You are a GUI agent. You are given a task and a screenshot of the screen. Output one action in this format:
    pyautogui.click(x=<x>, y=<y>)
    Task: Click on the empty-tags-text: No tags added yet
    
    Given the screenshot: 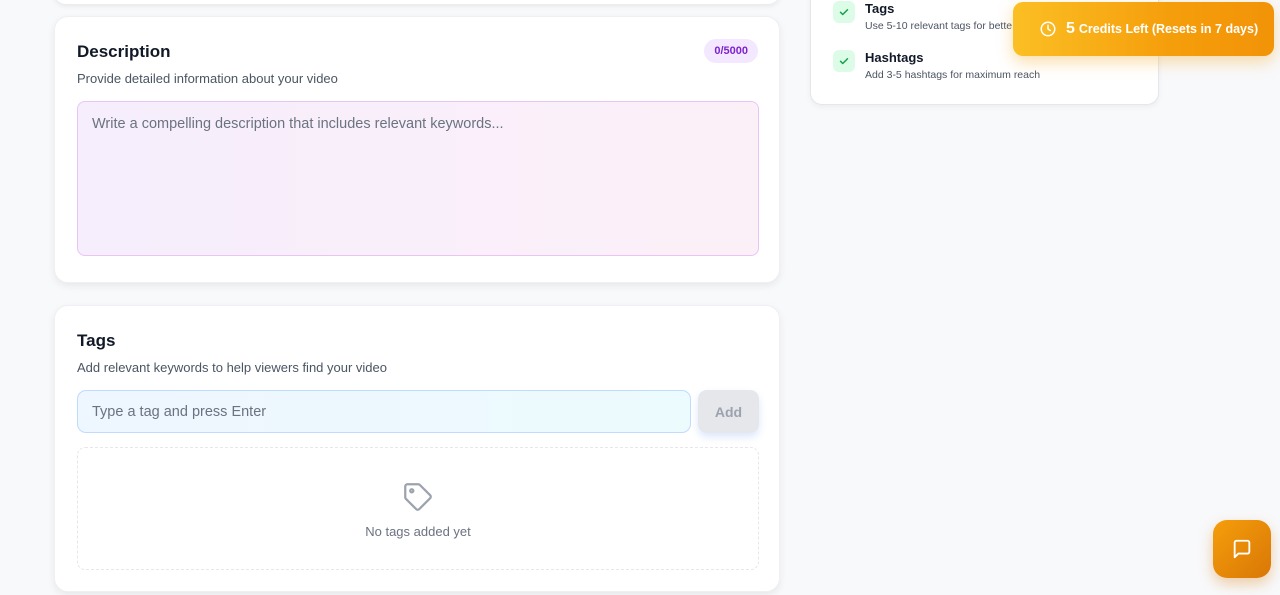 What is the action you would take?
    pyautogui.click(x=418, y=531)
    